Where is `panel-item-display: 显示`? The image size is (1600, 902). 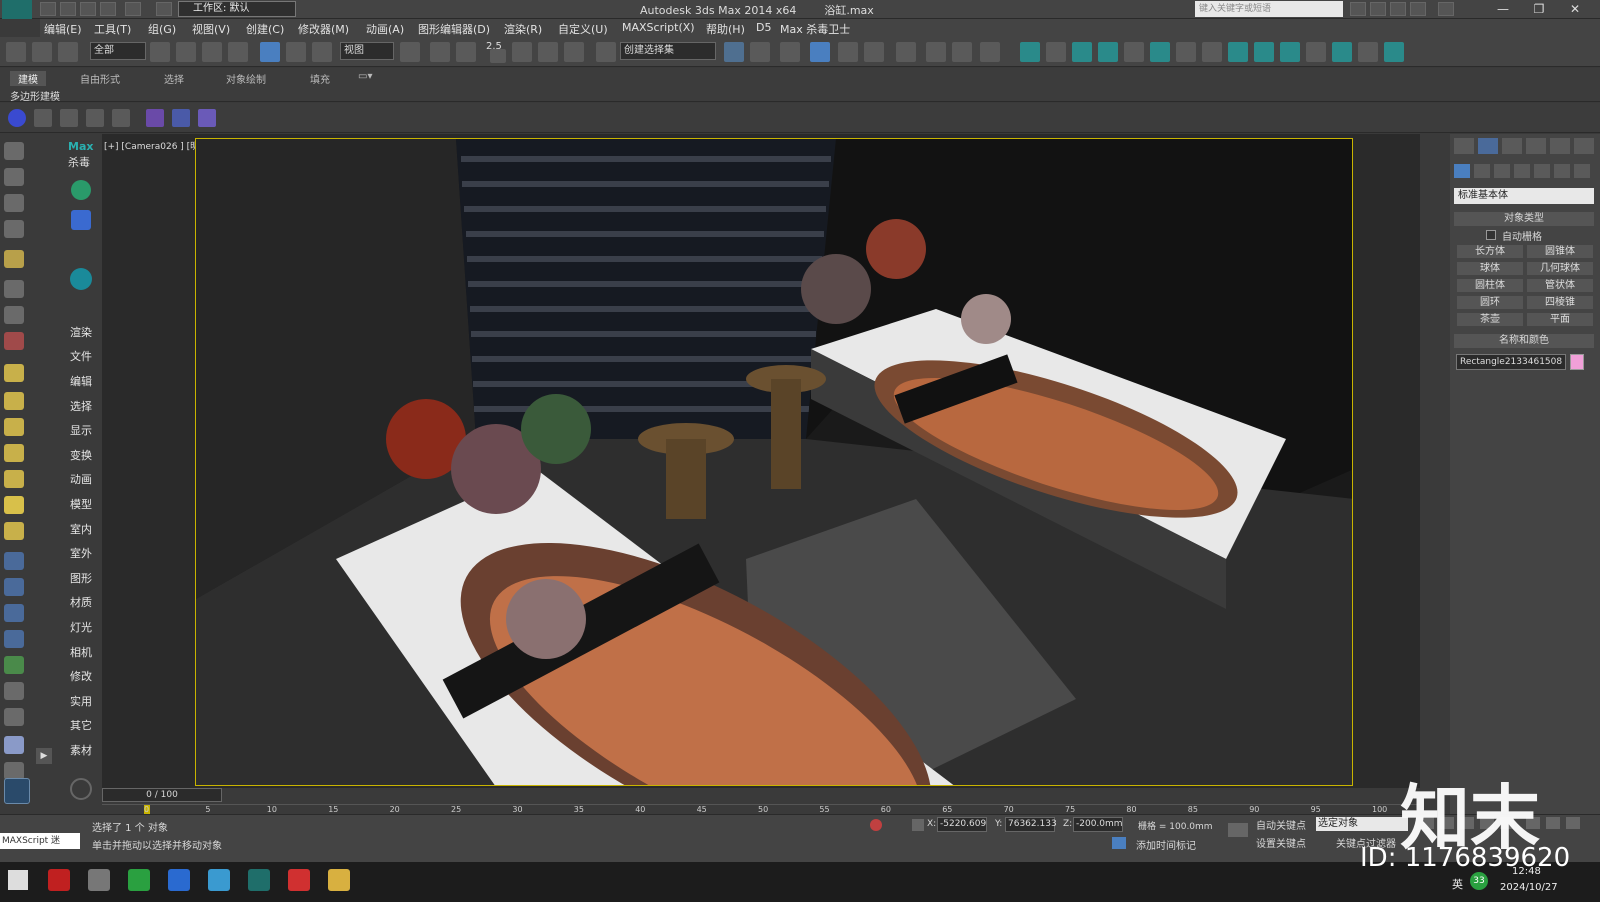
panel-item-display: 显示 is located at coordinates (81, 430).